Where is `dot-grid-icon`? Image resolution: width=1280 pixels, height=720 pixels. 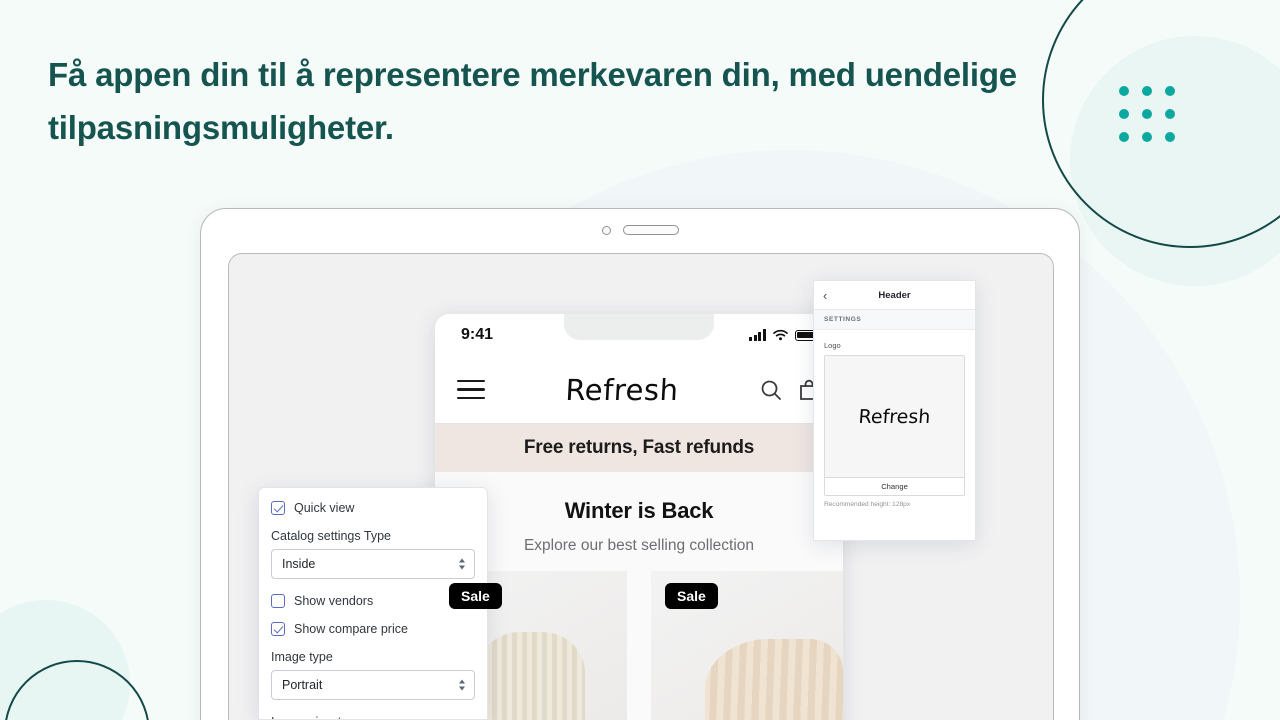
dot-grid-icon is located at coordinates (1147, 114).